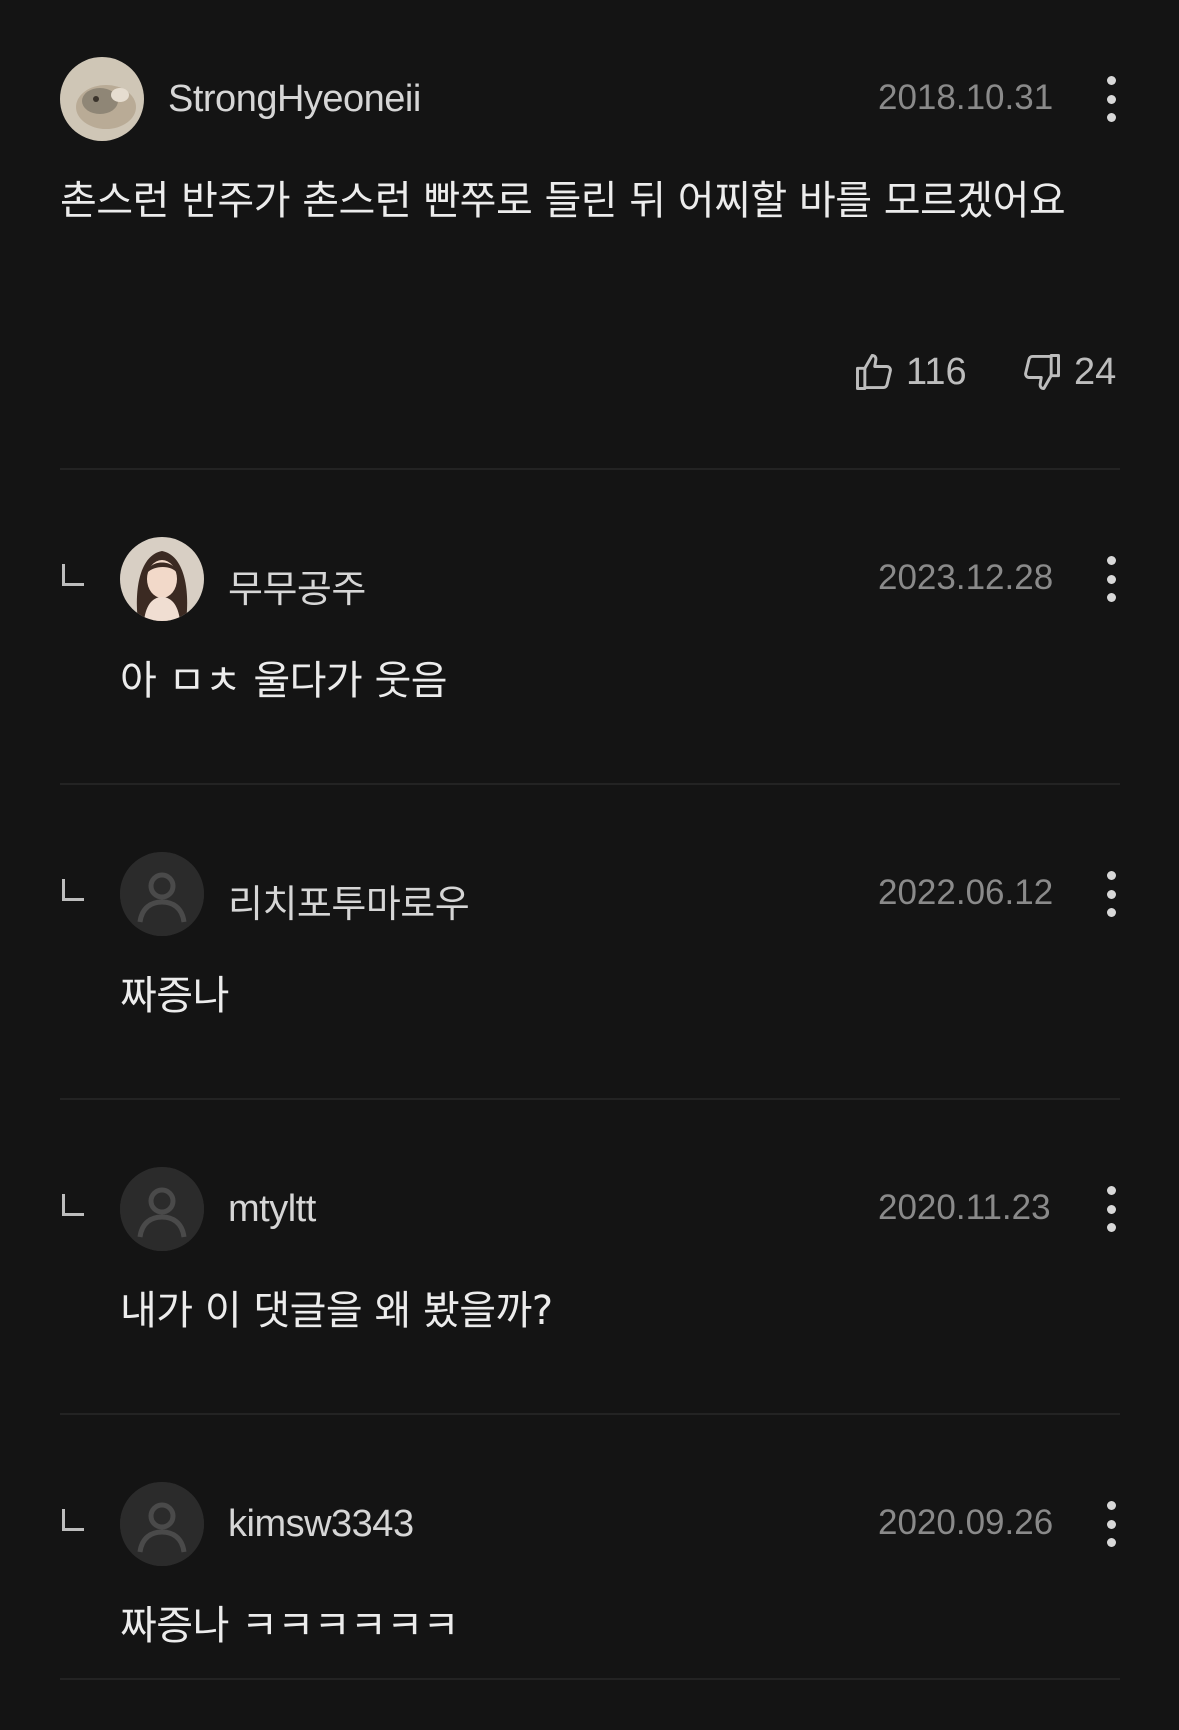 This screenshot has height=1730, width=1179. Describe the element at coordinates (966, 1522) in the screenshot. I see `comment-date: 2020.09.26` at that location.